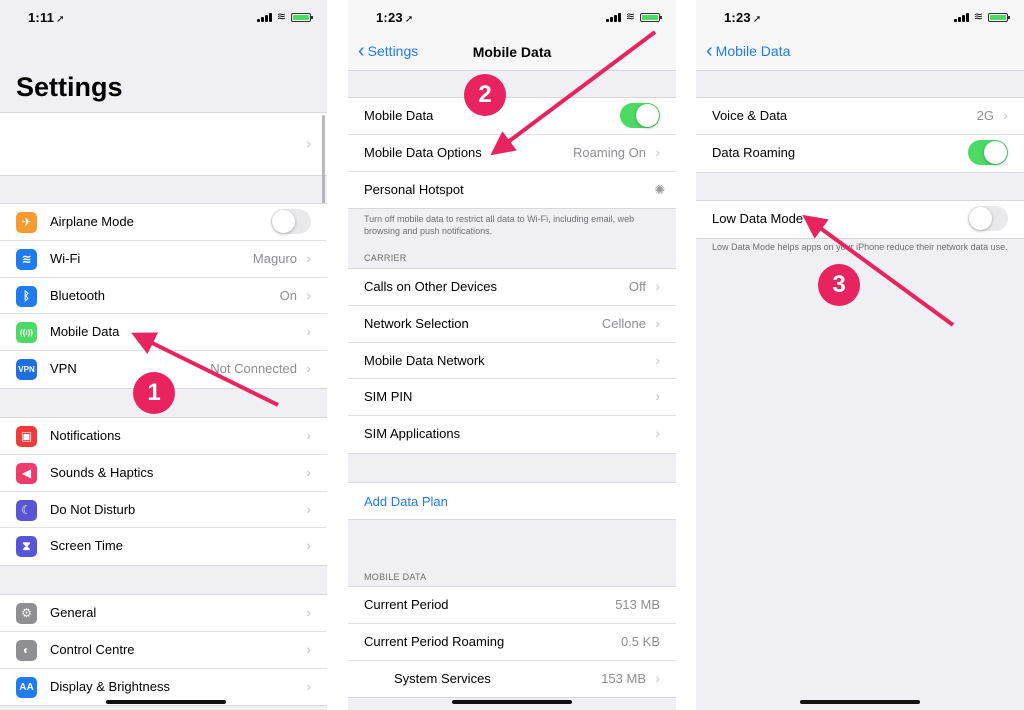 This screenshot has width=1024, height=710. I want to click on mobile-data-toggle, so click(640, 115).